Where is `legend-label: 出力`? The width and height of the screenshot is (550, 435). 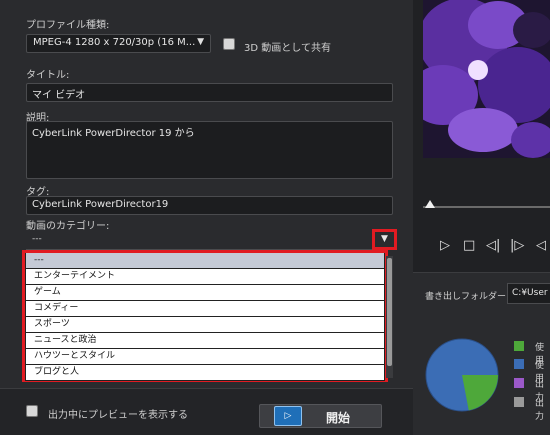
legend-label: 出力 is located at coordinates (540, 410).